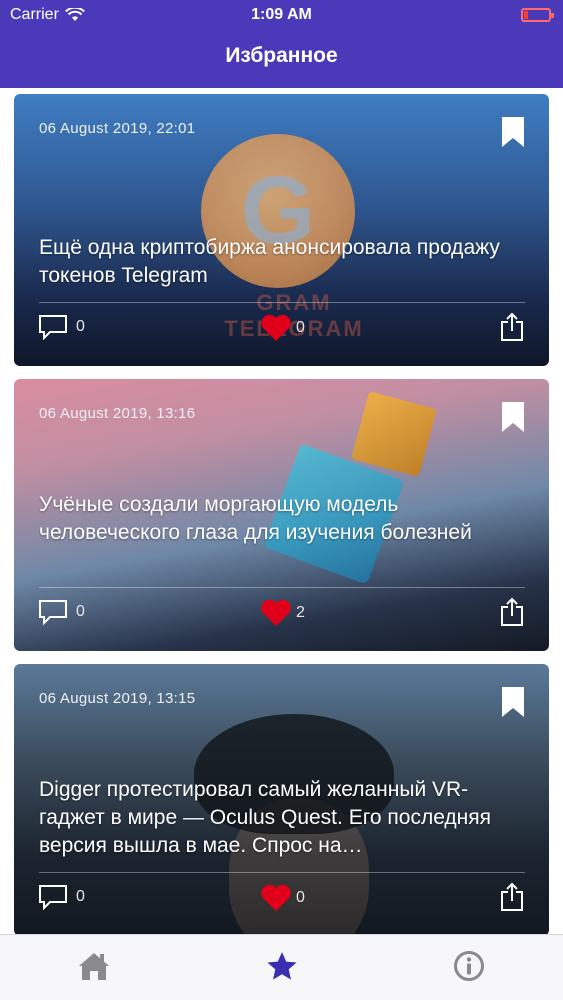 The width and height of the screenshot is (563, 1000). I want to click on app-header: Carrier 1:09 AM Избранное, so click(281, 44).